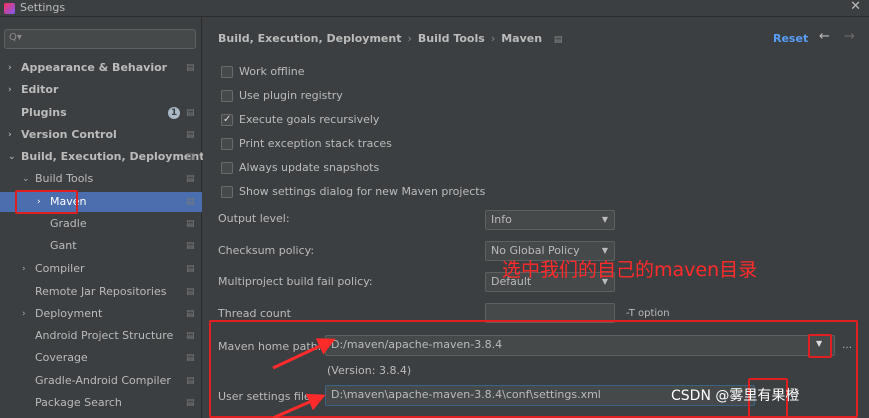 Image resolution: width=869 pixels, height=418 pixels. I want to click on sidebar-item-remote-jar-repositories: Remote Jar Repositories ▤, so click(101, 292).